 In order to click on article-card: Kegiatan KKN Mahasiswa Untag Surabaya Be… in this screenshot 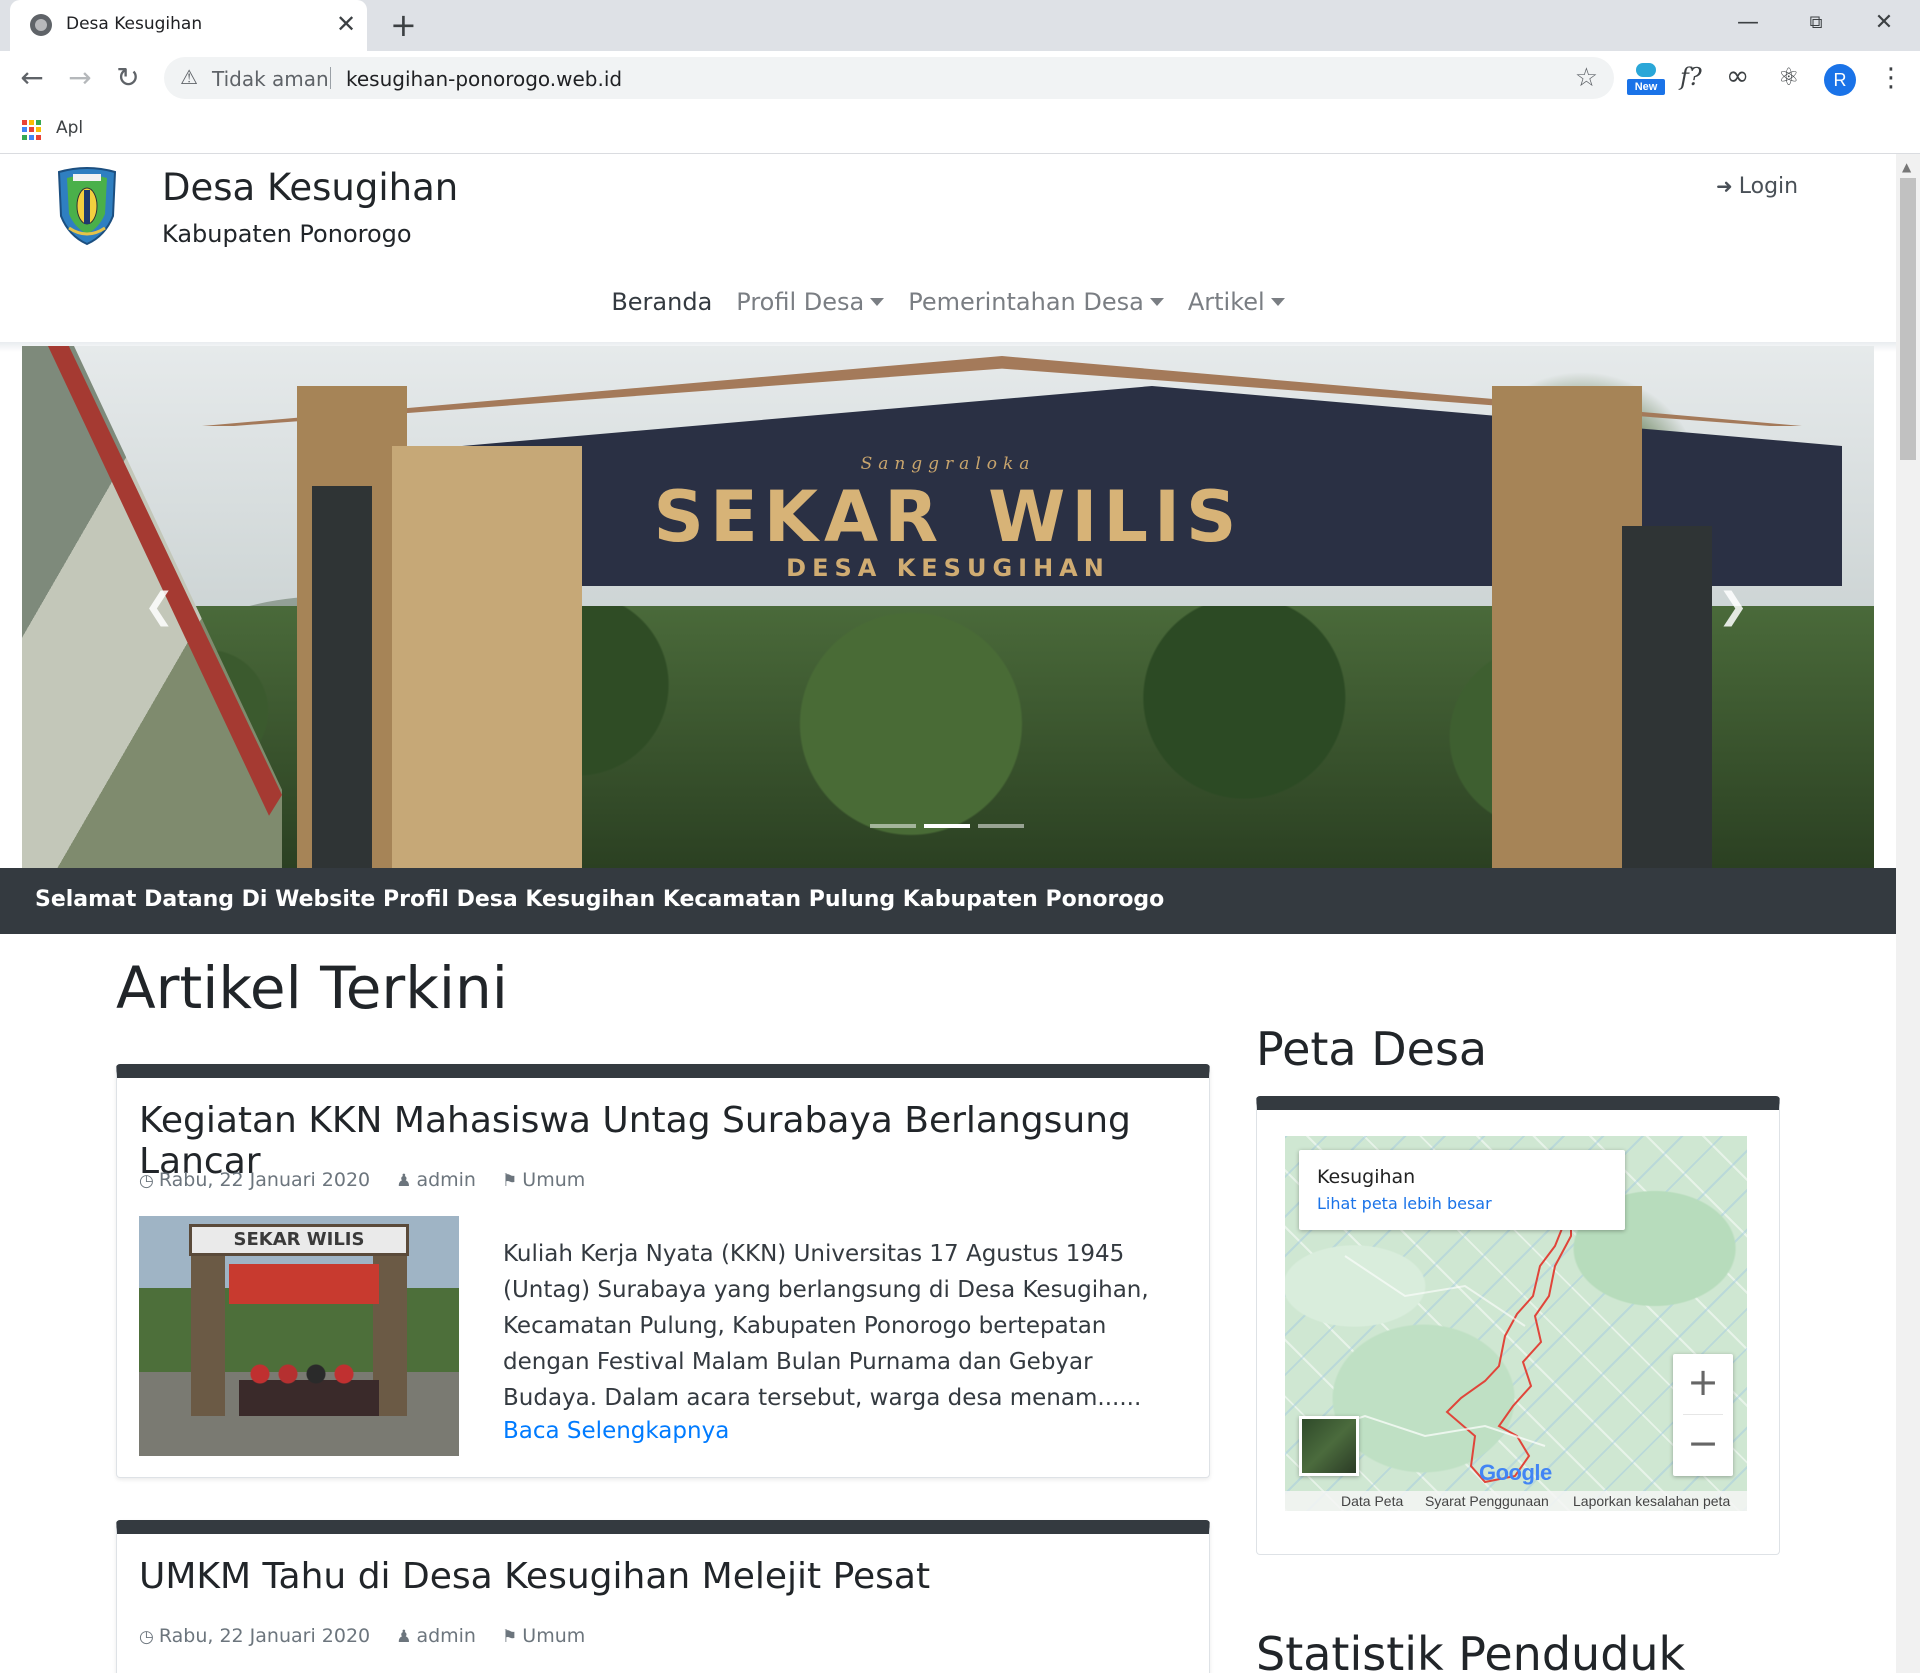, I will do `click(663, 1271)`.